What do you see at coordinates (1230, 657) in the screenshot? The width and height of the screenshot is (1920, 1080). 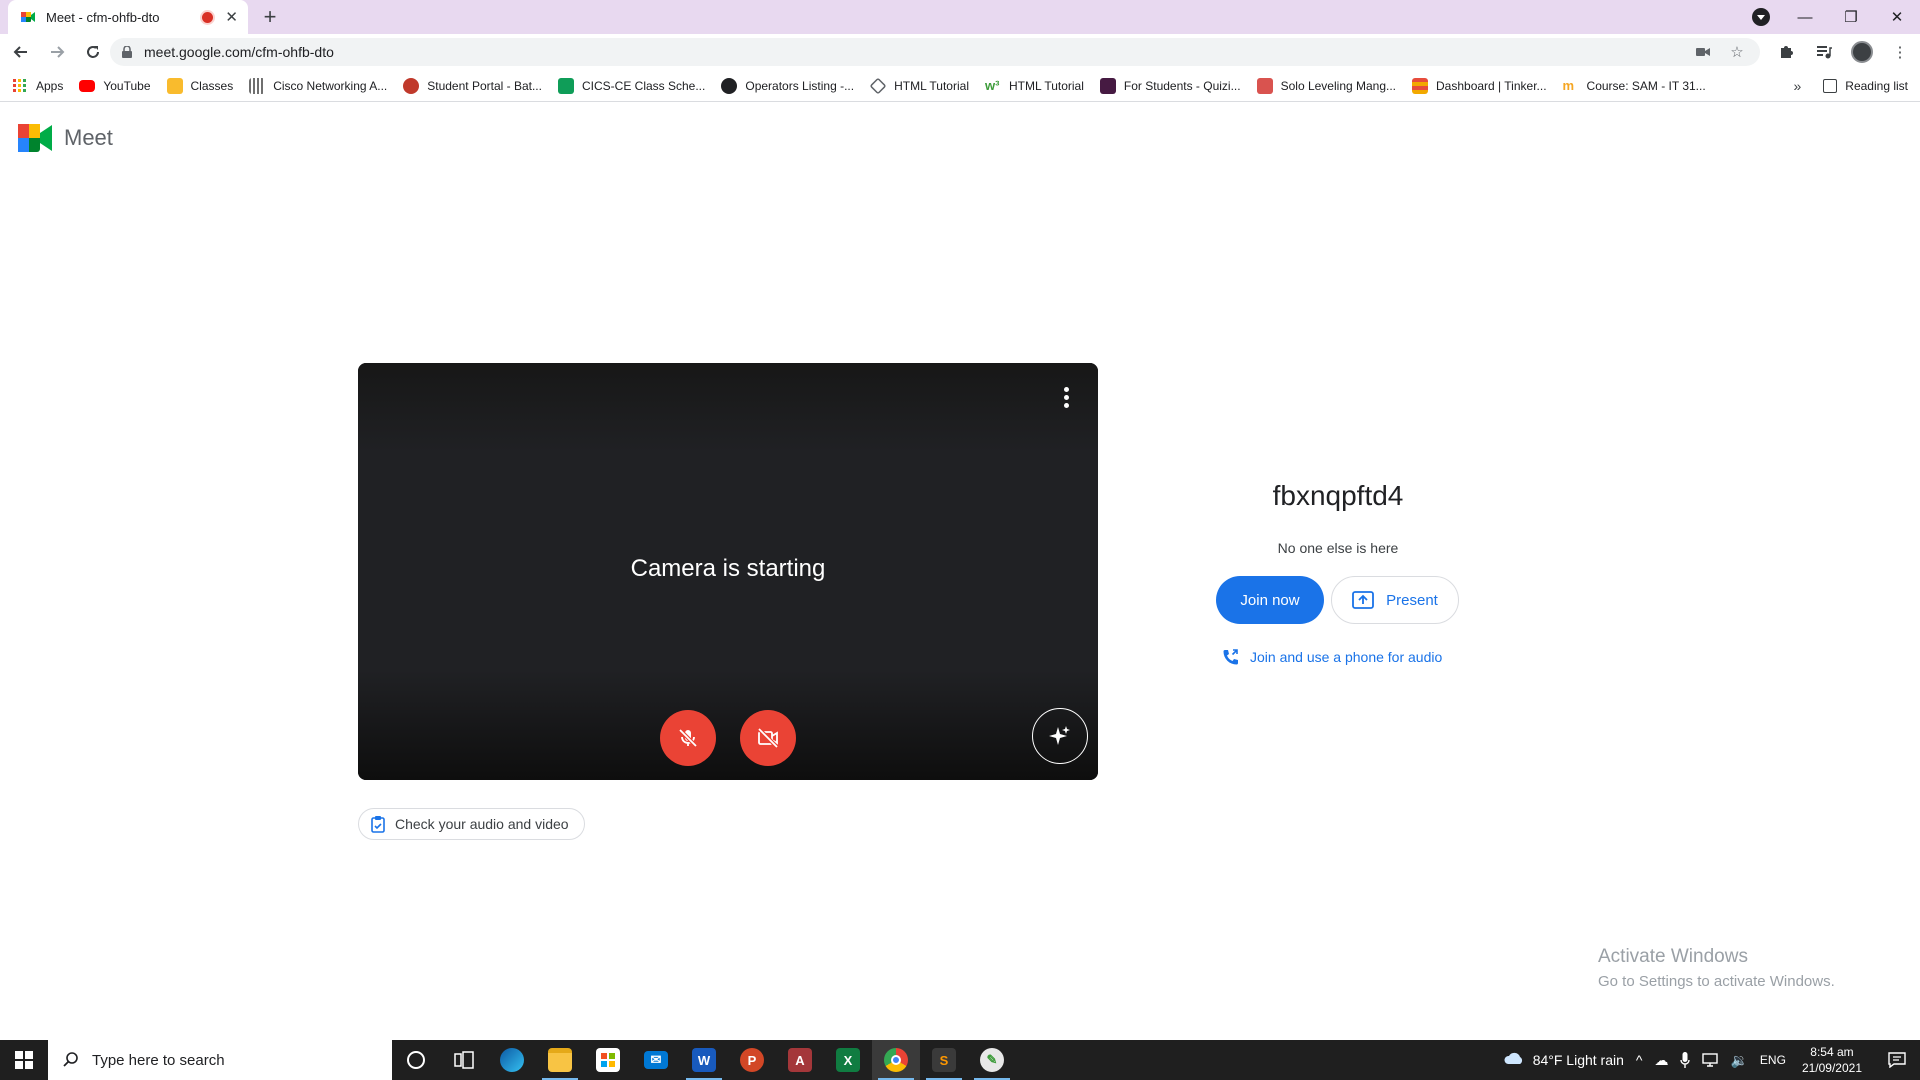 I see `phone-forward-icon` at bounding box center [1230, 657].